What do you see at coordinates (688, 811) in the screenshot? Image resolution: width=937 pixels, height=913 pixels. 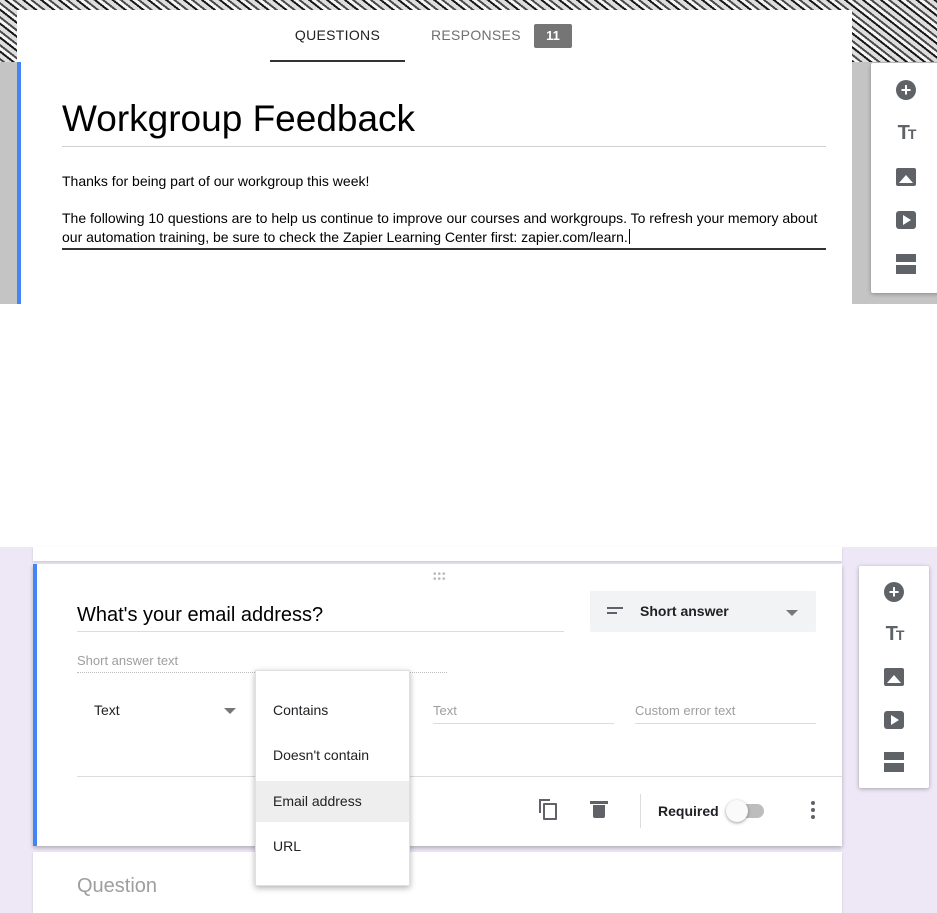 I see `required-label: Required` at bounding box center [688, 811].